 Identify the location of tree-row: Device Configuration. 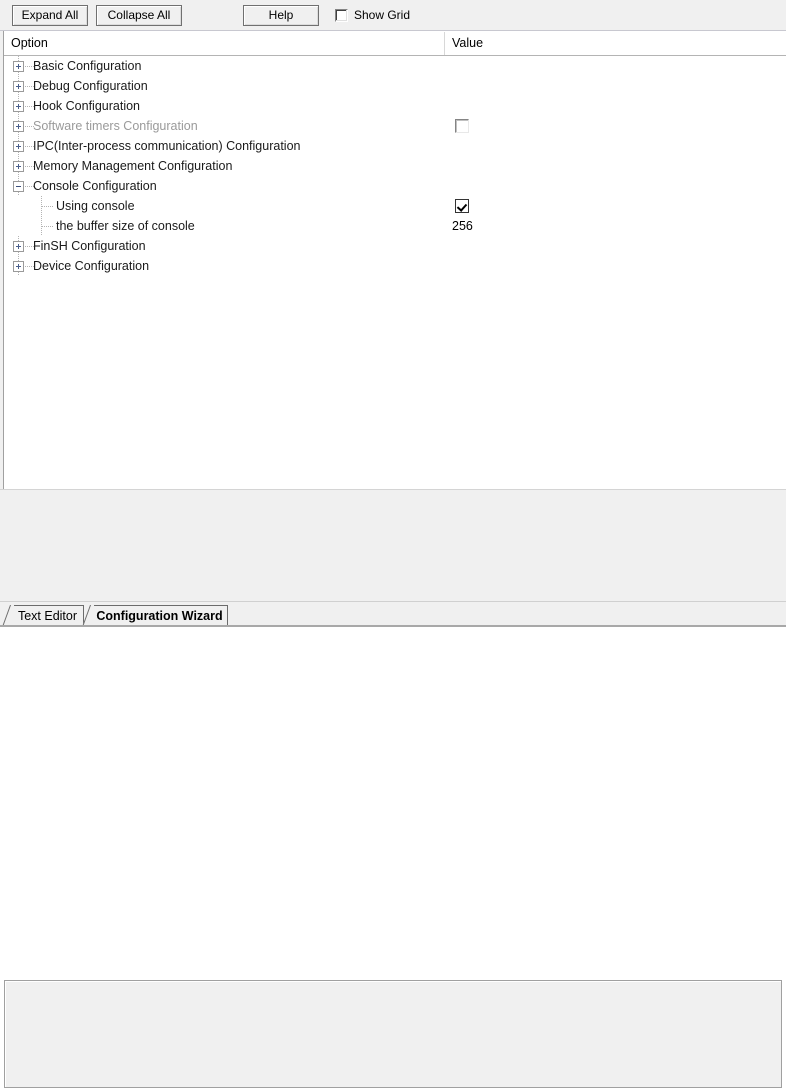
(395, 266).